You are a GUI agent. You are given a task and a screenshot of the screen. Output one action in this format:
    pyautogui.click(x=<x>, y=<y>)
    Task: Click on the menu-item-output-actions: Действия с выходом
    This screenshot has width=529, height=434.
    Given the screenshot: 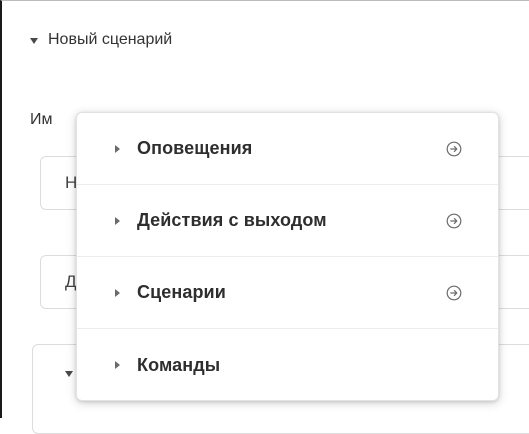 What is the action you would take?
    pyautogui.click(x=287, y=221)
    